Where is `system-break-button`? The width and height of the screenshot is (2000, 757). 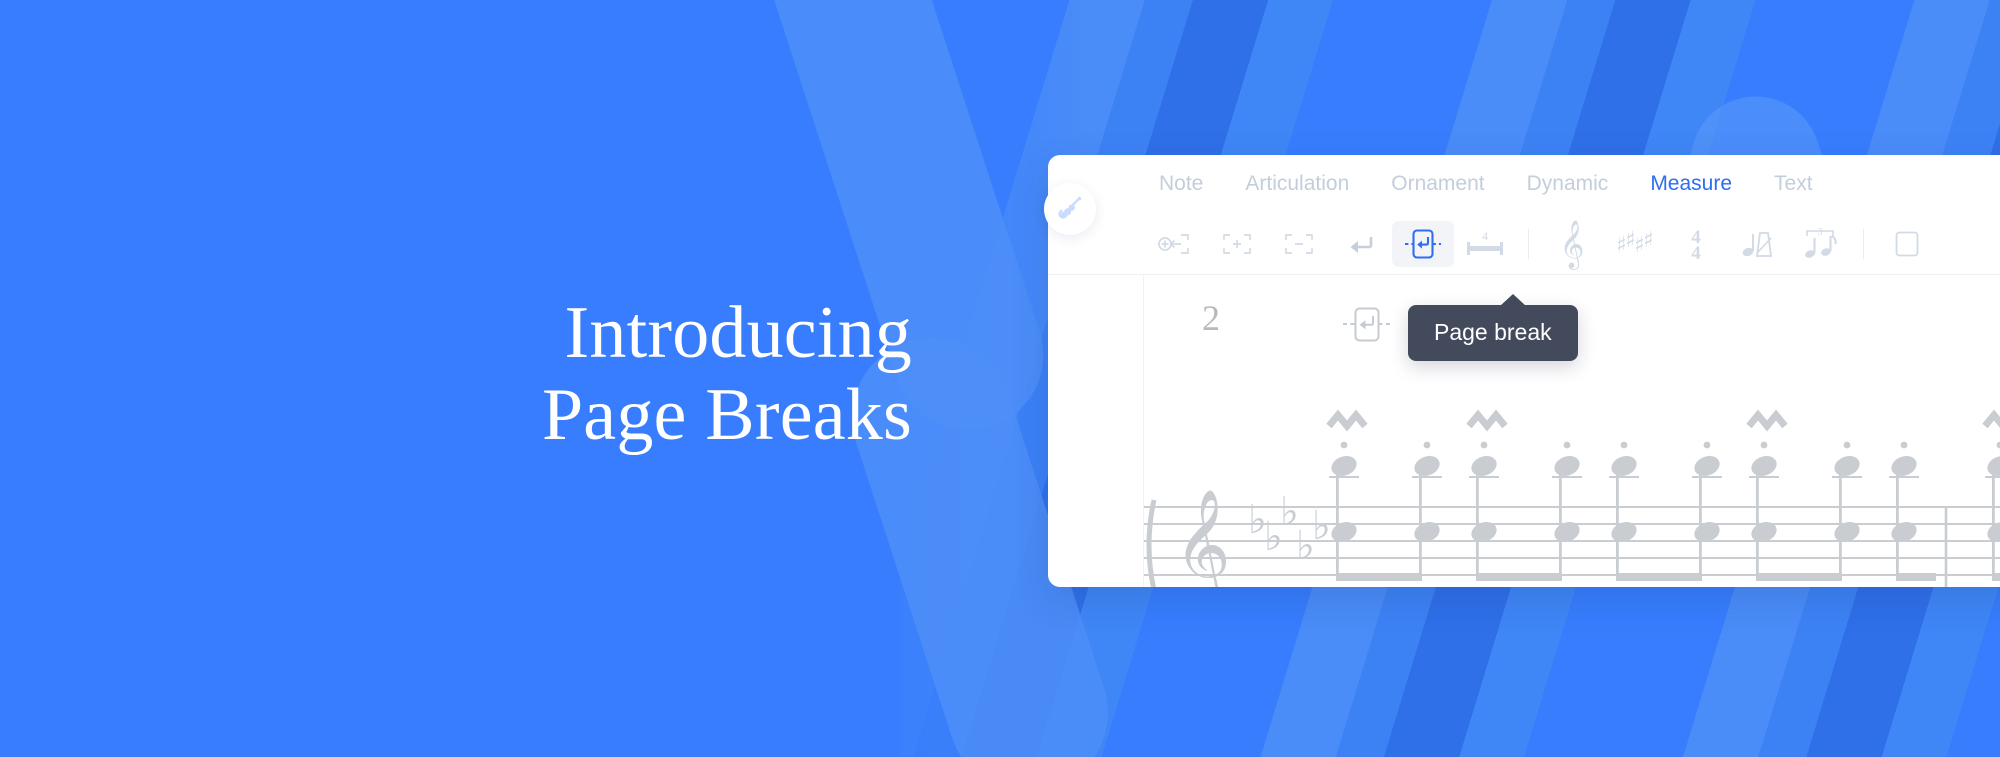
system-break-button is located at coordinates (1361, 244).